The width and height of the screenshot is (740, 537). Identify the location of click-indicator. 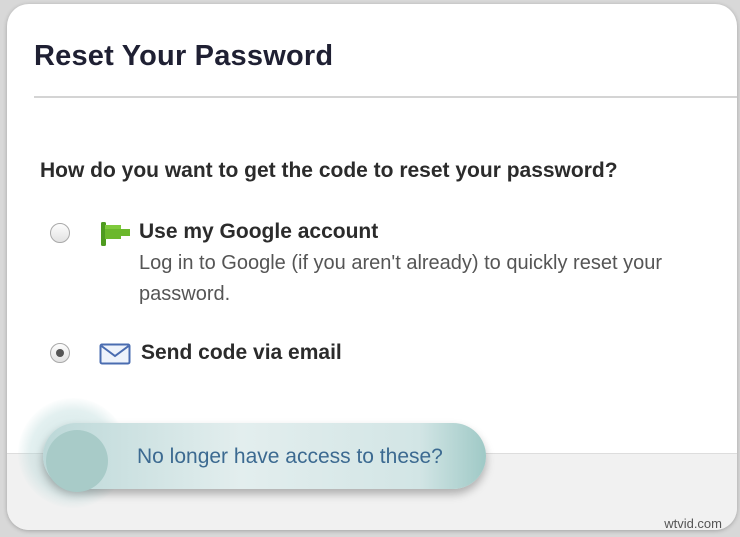
(77, 461).